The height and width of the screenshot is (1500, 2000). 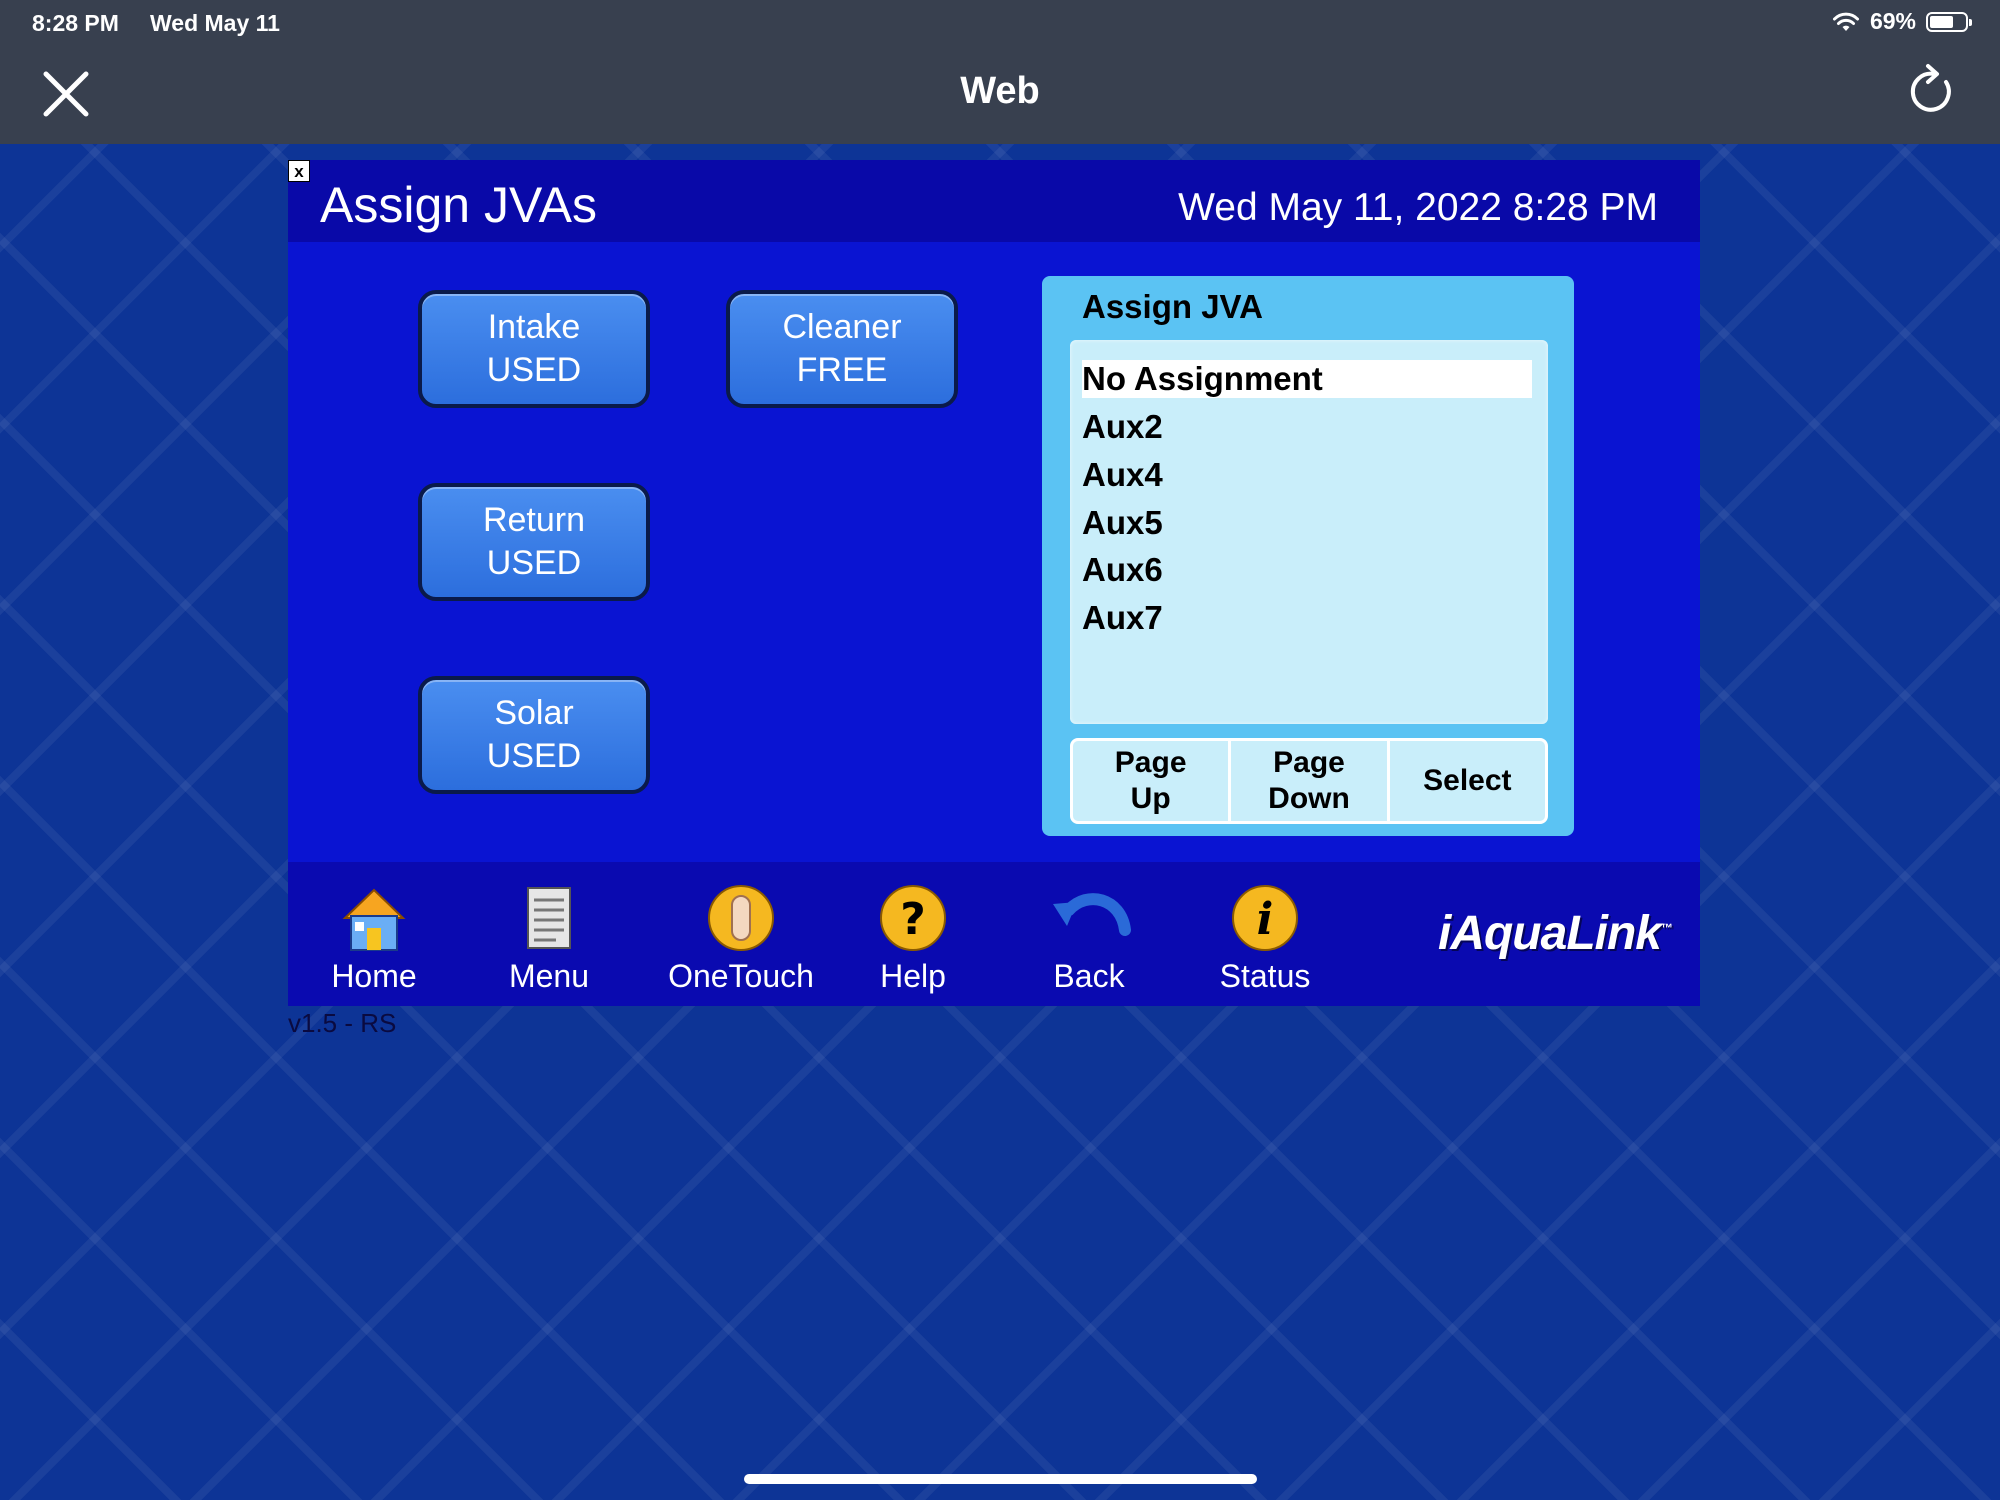 I want to click on return-button: Return USED, so click(x=534, y=542).